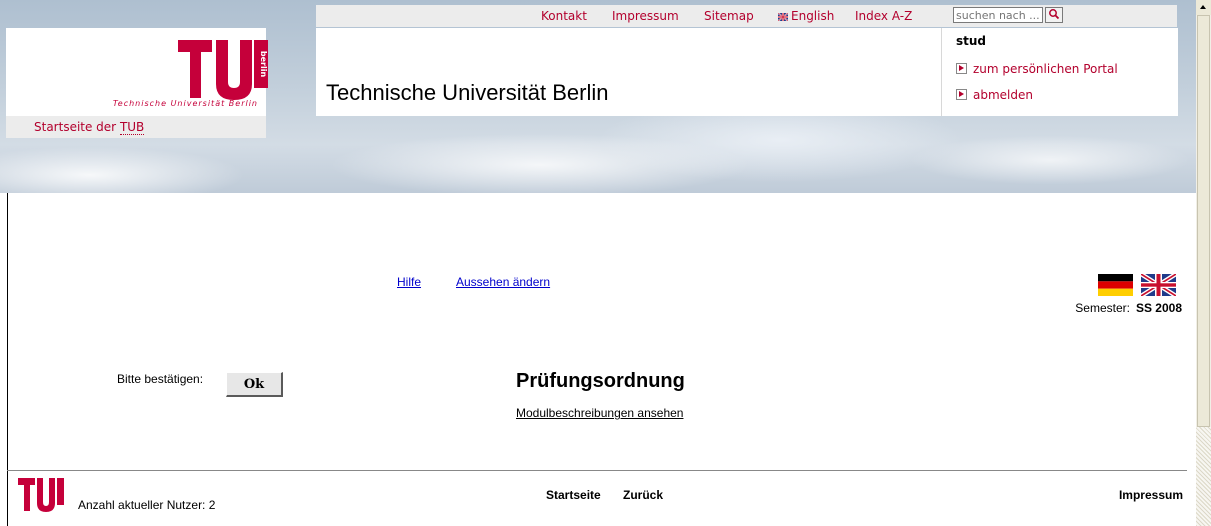 Image resolution: width=1211 pixels, height=526 pixels. I want to click on home-bar: Startseite der TUB, so click(136, 127).